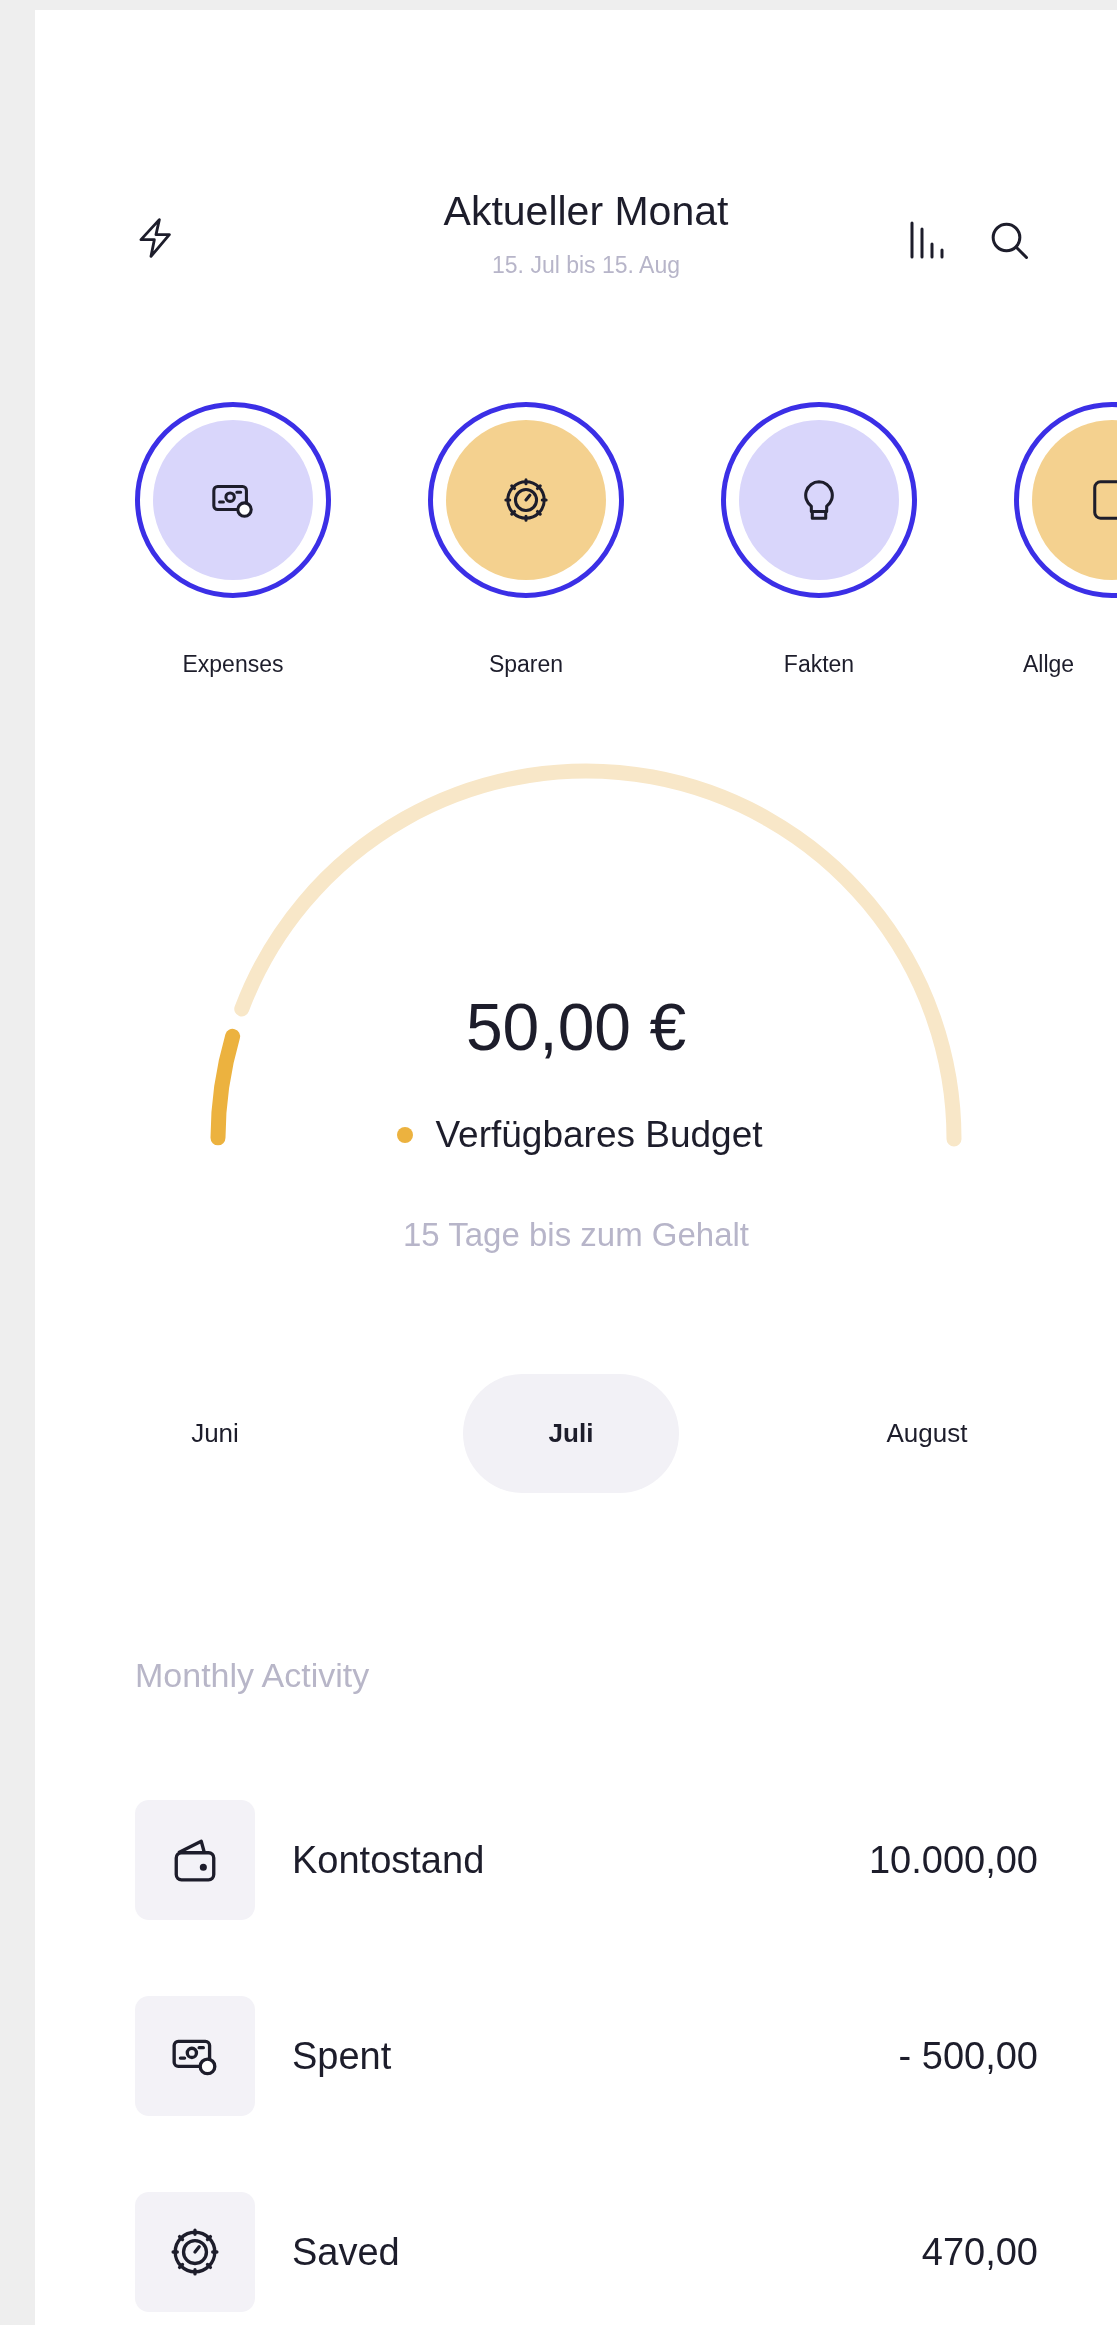 This screenshot has height=2325, width=1117. Describe the element at coordinates (586, 265) in the screenshot. I see `date-range: 15. Jul bis 15. Aug` at that location.